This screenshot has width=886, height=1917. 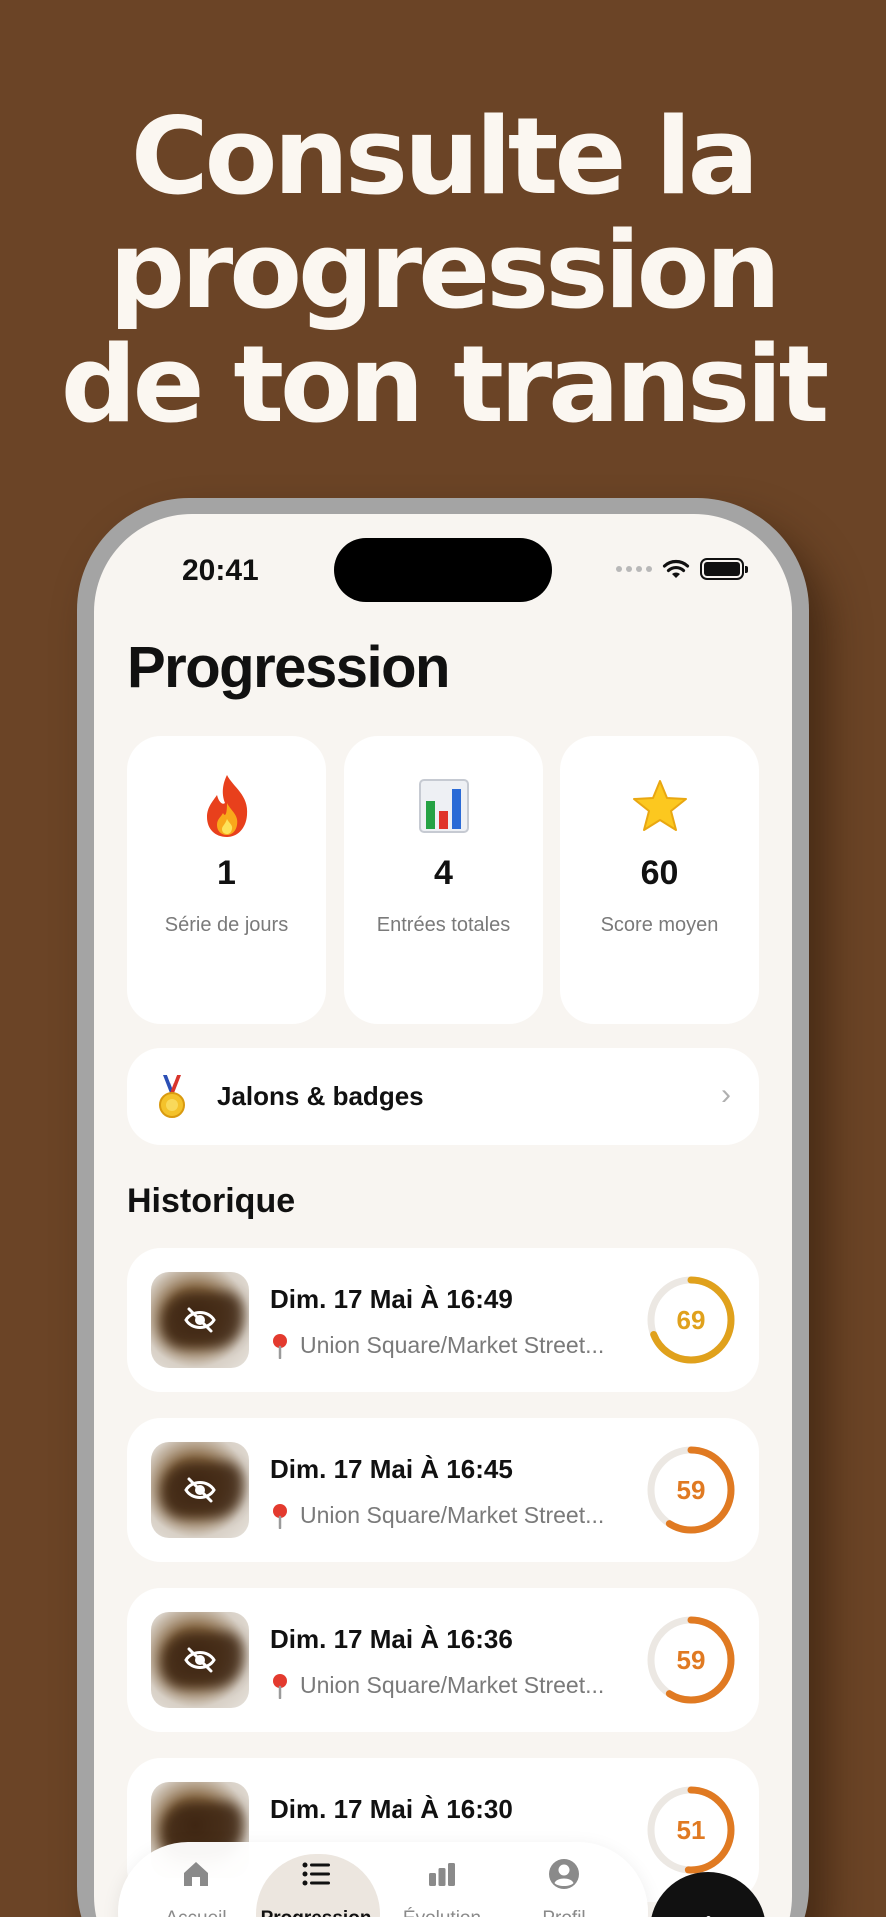 I want to click on tab-evolution: Évolution, so click(x=442, y=1879).